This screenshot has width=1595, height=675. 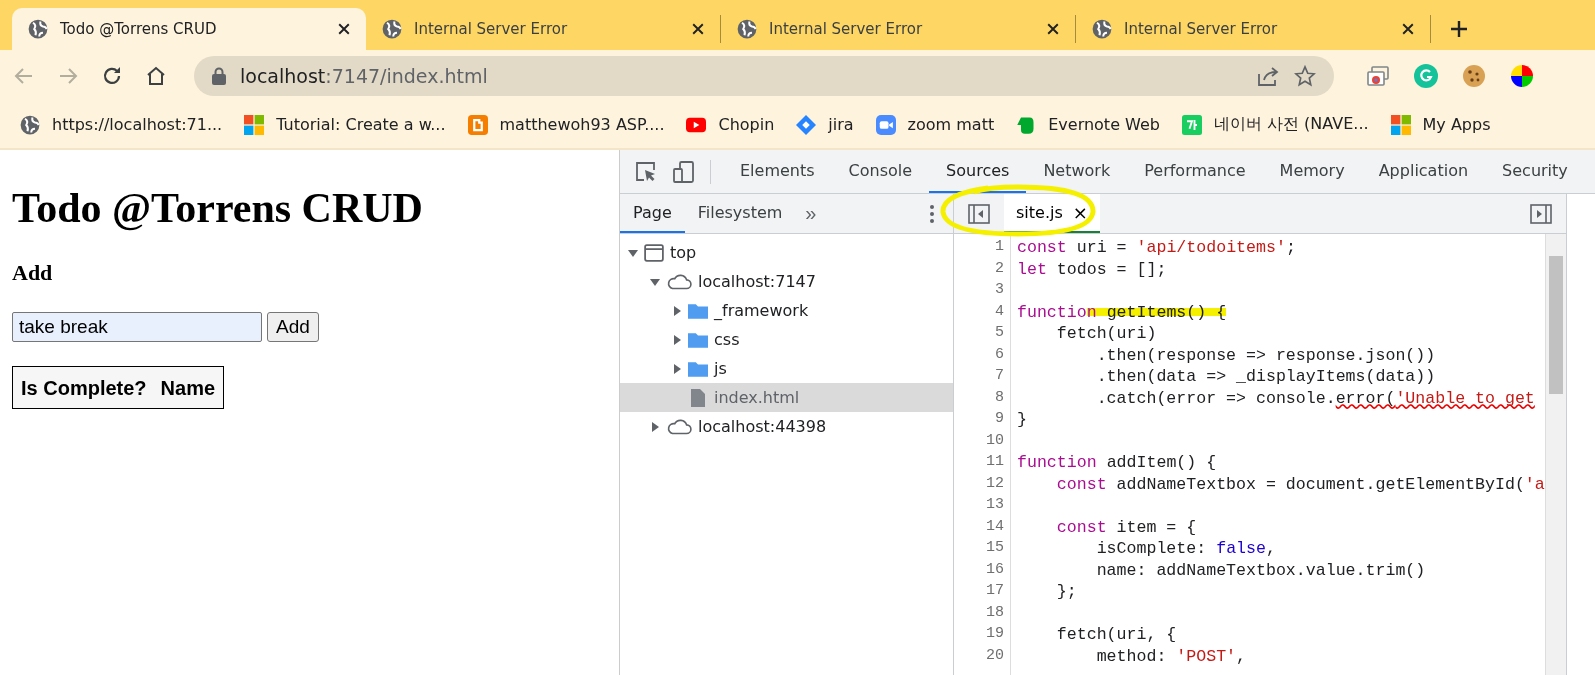 I want to click on code-line: fetch(uri), so click(x=1106, y=334).